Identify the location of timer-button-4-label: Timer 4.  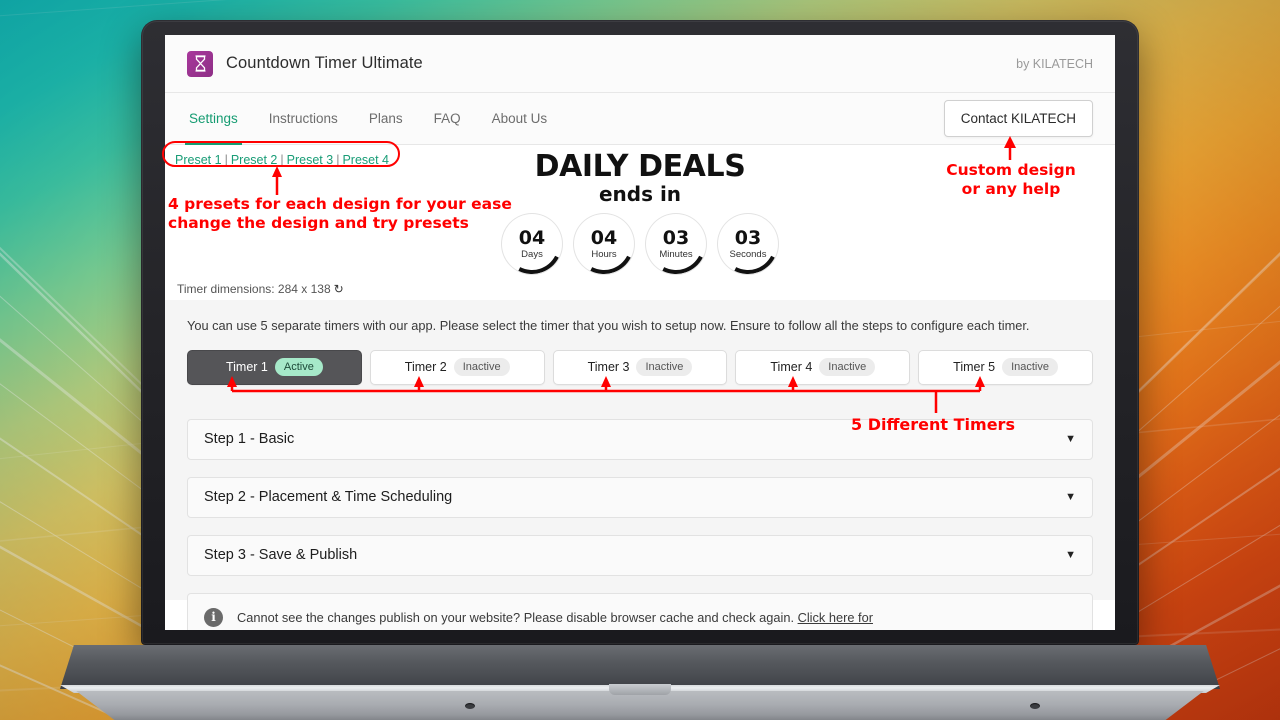
(791, 367).